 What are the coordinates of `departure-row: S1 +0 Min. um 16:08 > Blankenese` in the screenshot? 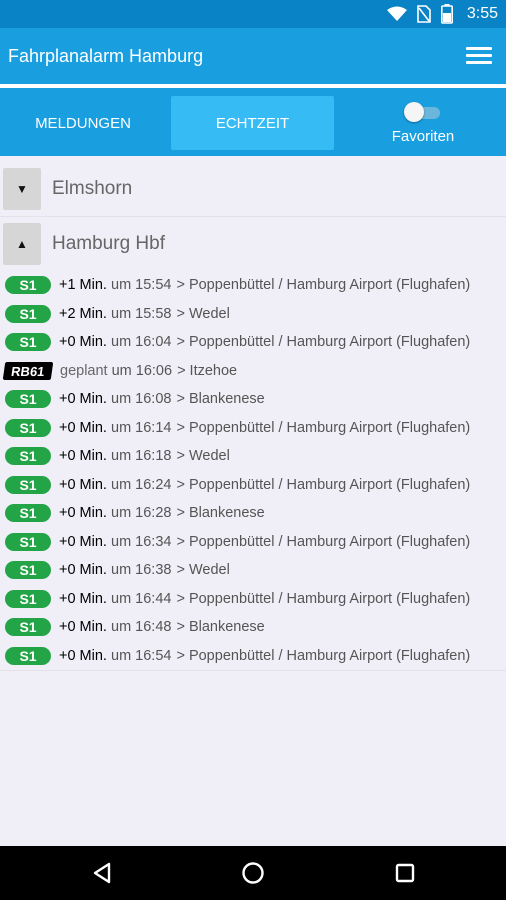 It's located at (253, 399).